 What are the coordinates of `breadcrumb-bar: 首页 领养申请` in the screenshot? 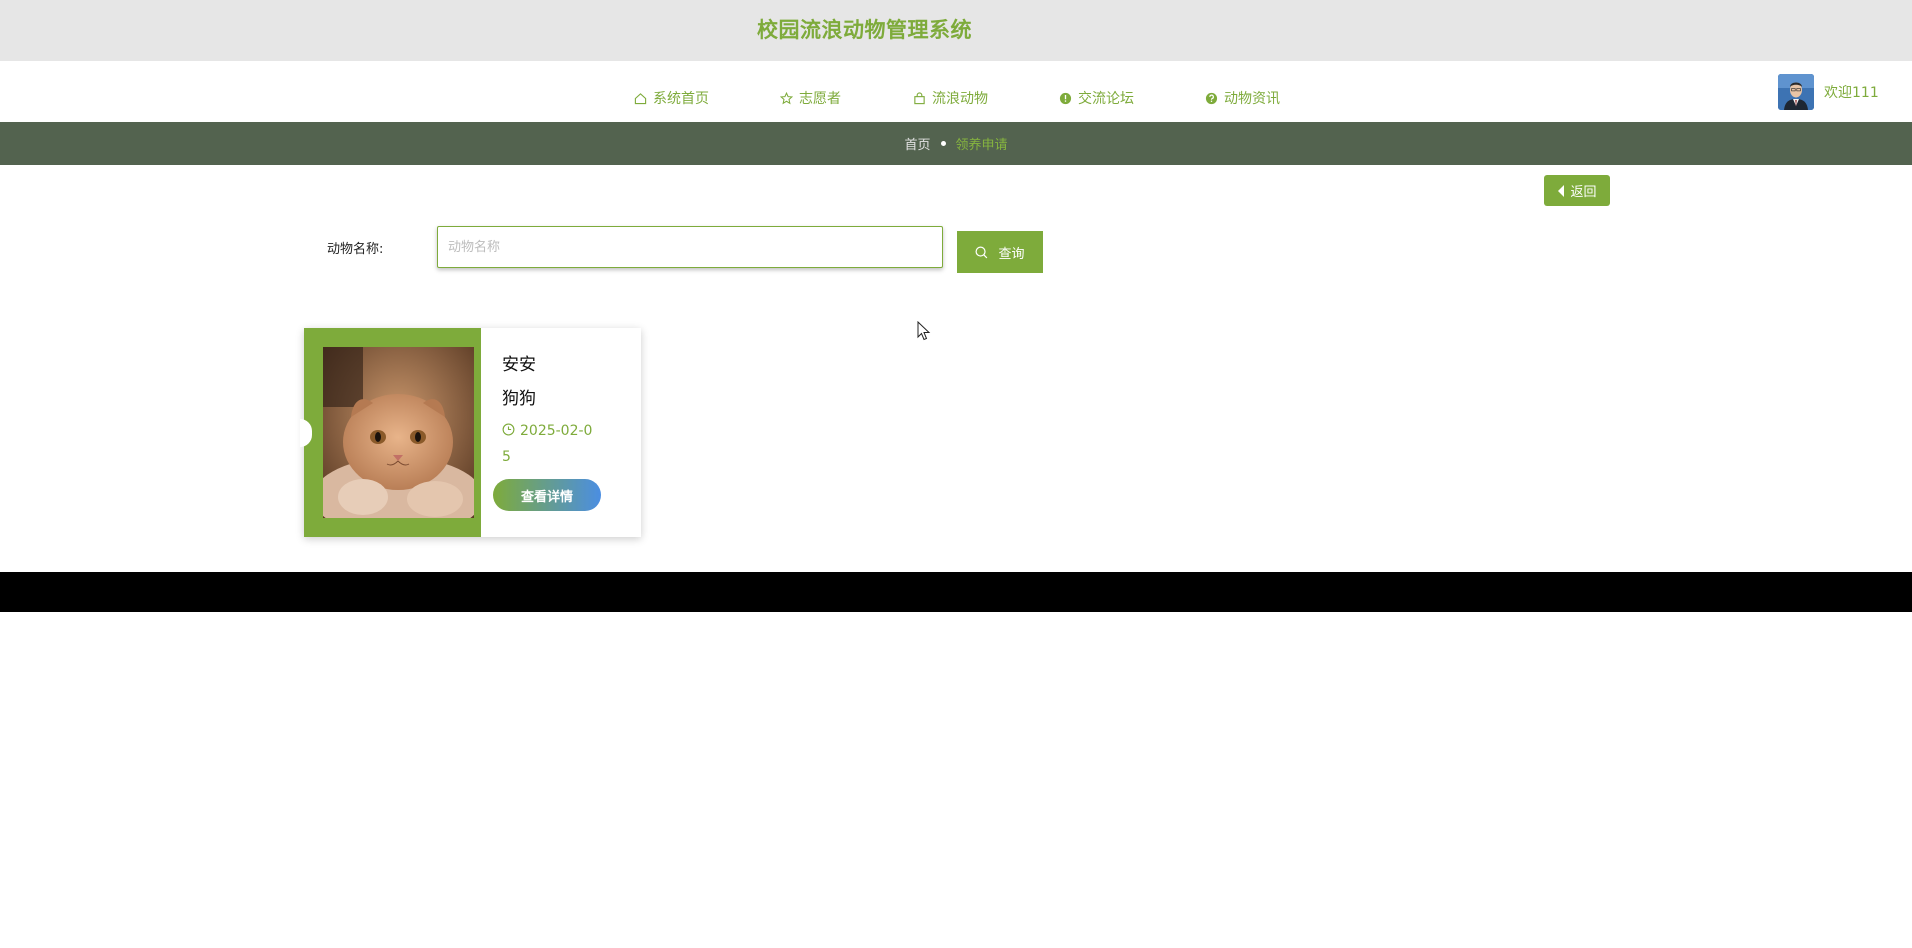 It's located at (956, 143).